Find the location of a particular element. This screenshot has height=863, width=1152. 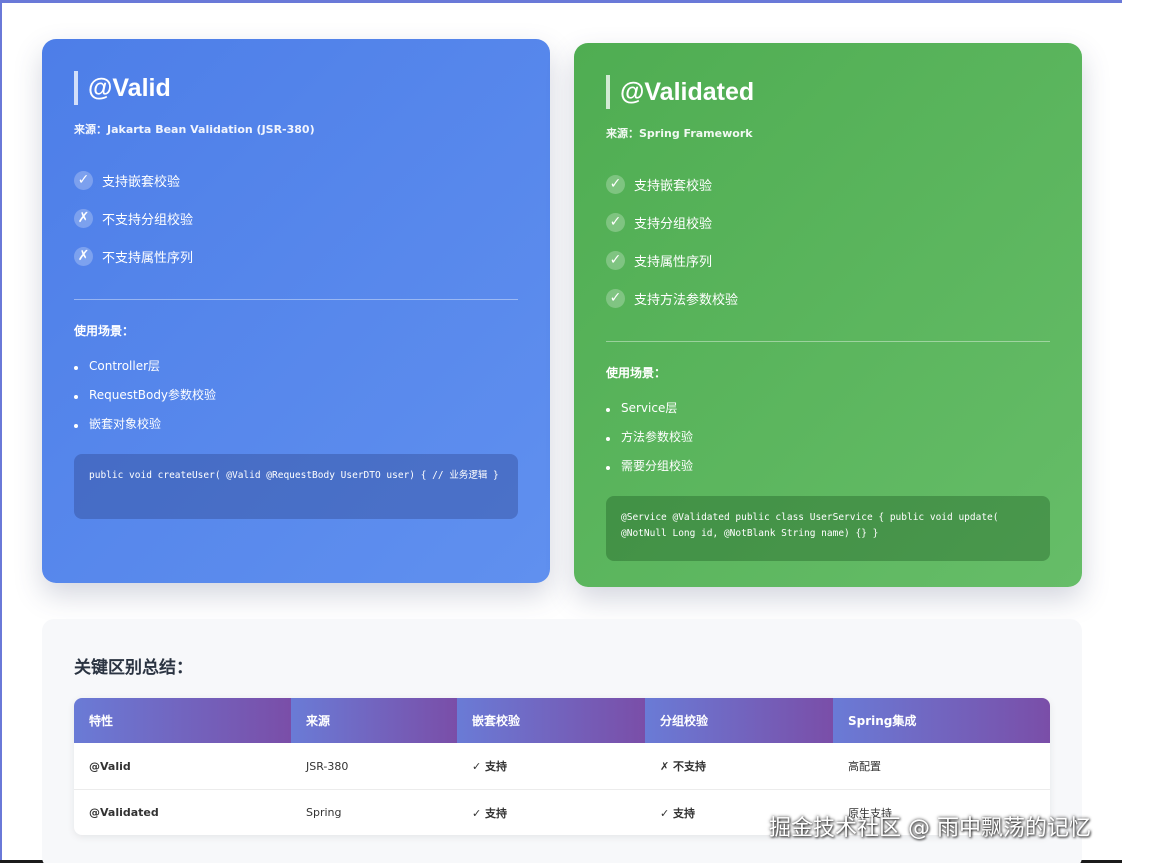

table-row: @Valid JSR-380 ✓ 支持 ✗ 不支持 高配置 is located at coordinates (562, 766).